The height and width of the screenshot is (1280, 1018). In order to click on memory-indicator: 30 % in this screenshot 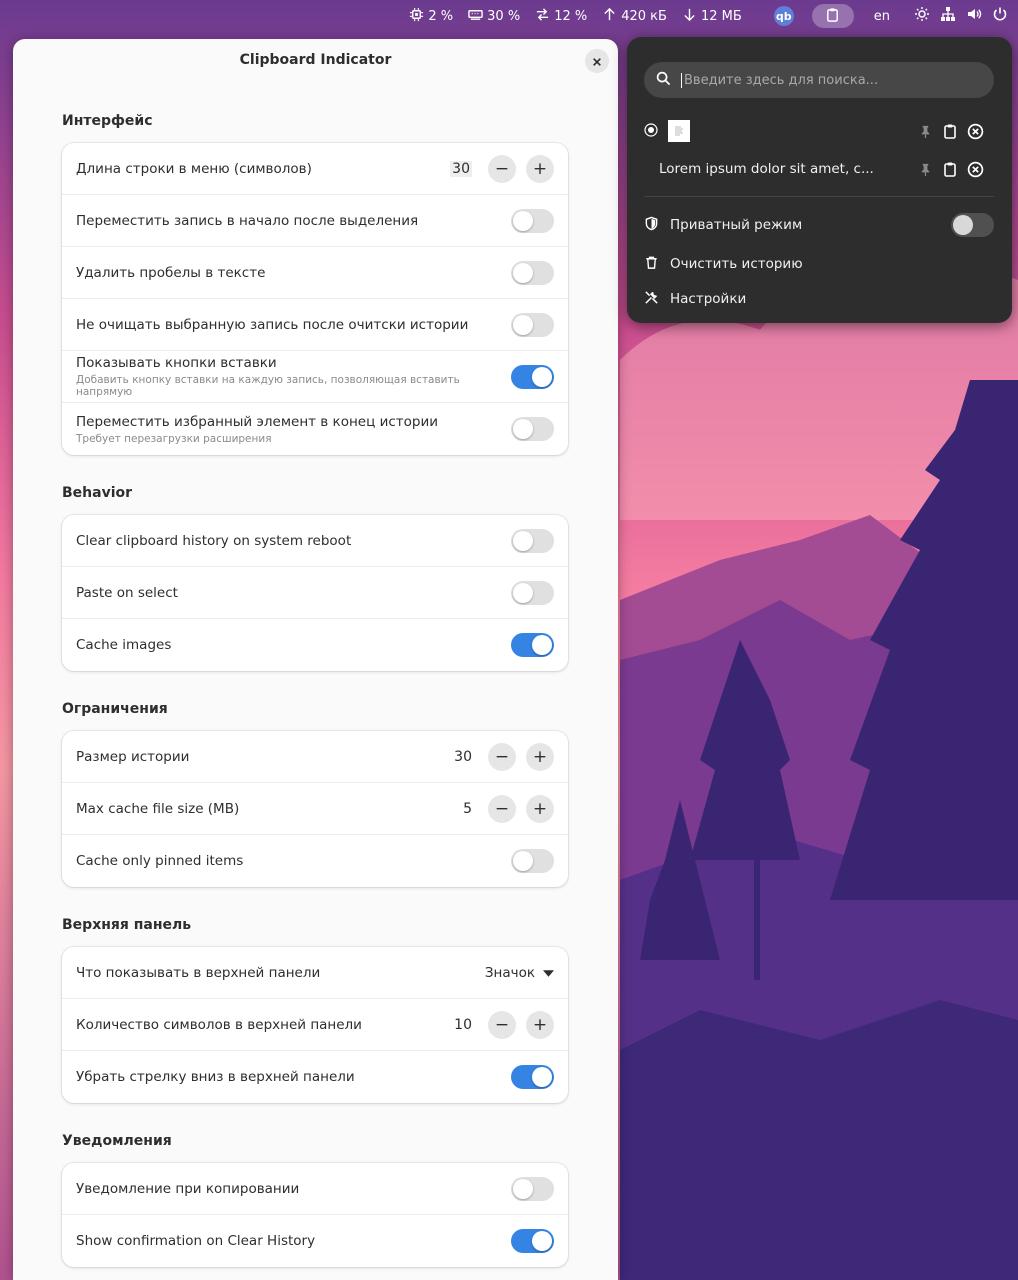, I will do `click(494, 16)`.